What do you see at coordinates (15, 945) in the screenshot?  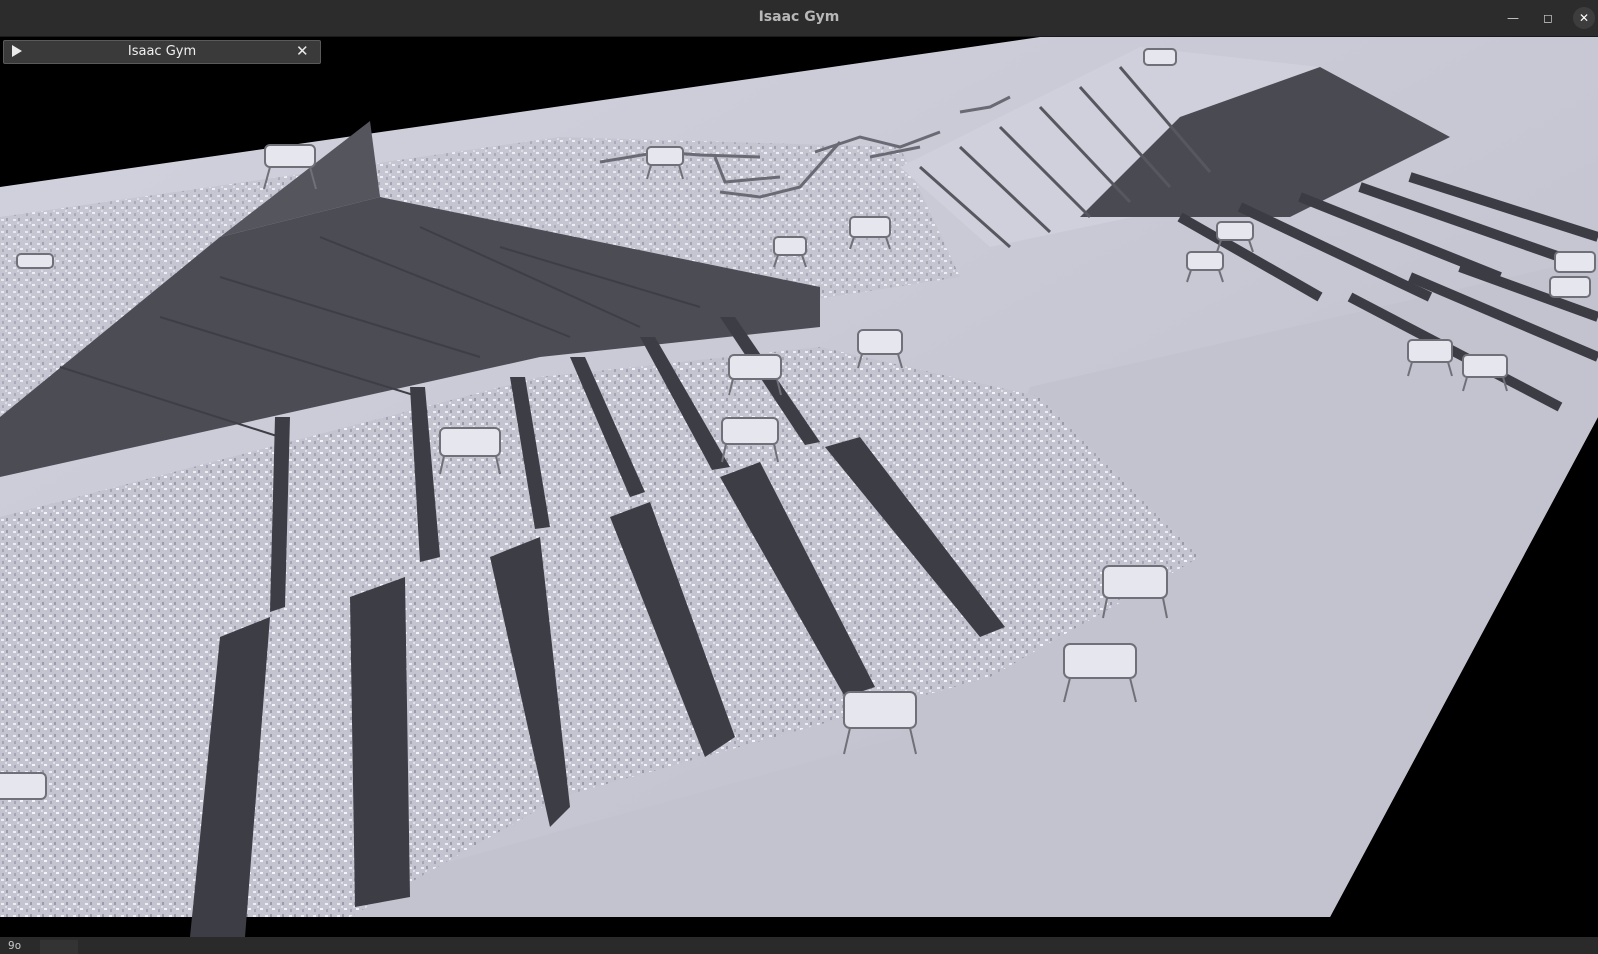 I see `status-text: 9o` at bounding box center [15, 945].